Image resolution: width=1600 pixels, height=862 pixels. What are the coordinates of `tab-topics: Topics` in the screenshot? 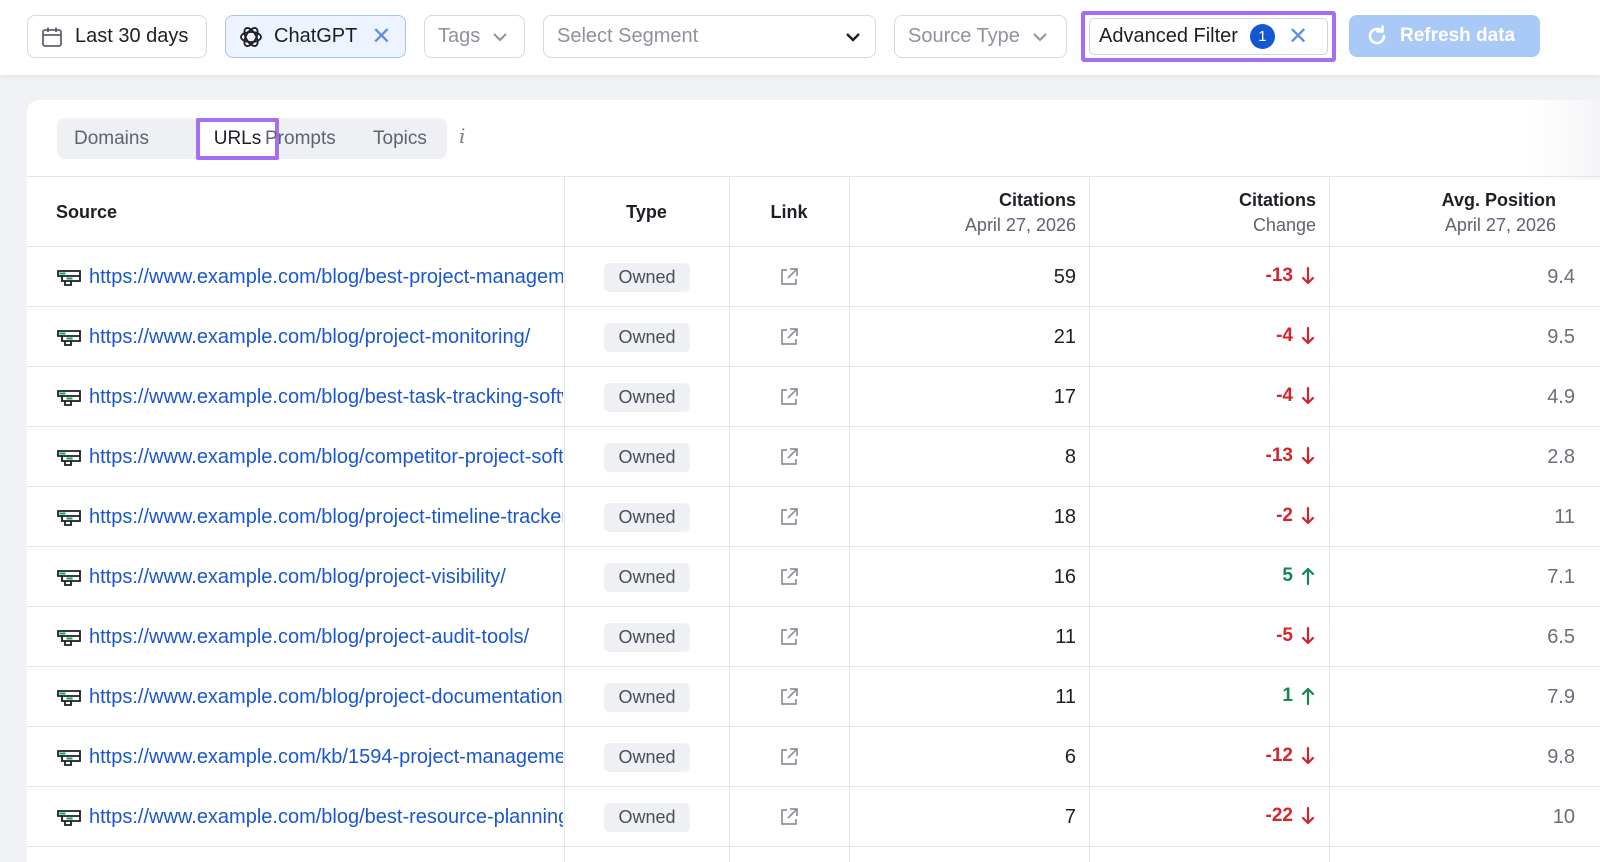 It's located at (400, 138).